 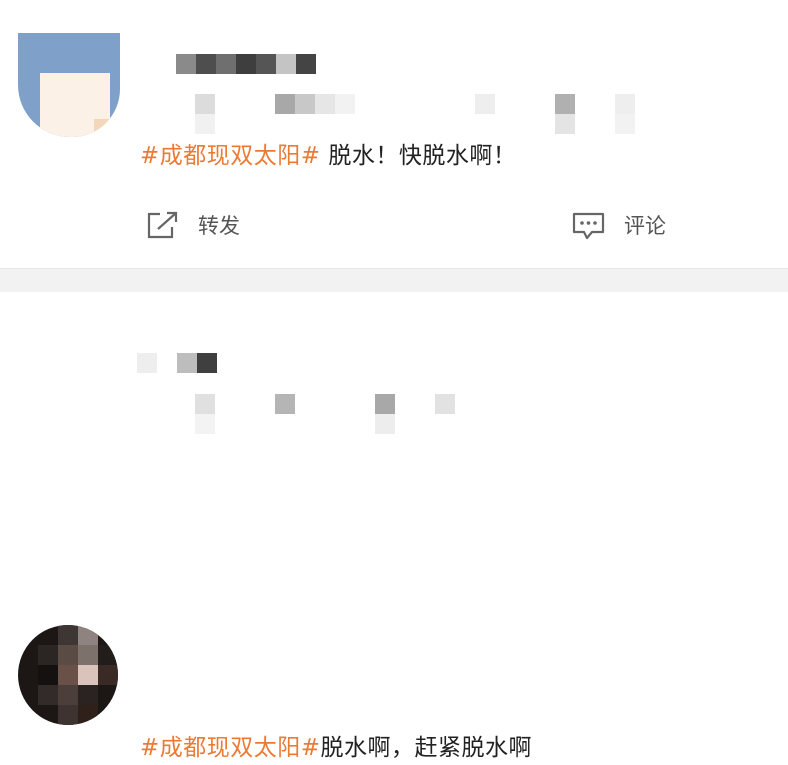 I want to click on comment-button: 评论, so click(x=619, y=225).